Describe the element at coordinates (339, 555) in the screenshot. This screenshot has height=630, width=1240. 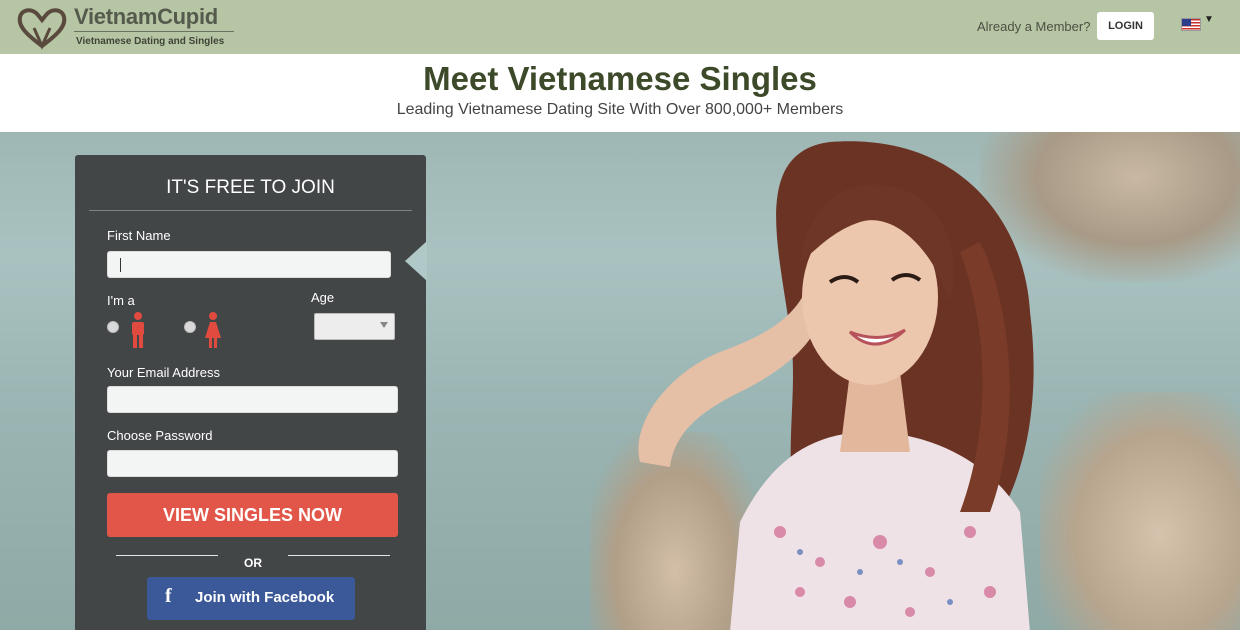
I see `or-divider-right` at that location.